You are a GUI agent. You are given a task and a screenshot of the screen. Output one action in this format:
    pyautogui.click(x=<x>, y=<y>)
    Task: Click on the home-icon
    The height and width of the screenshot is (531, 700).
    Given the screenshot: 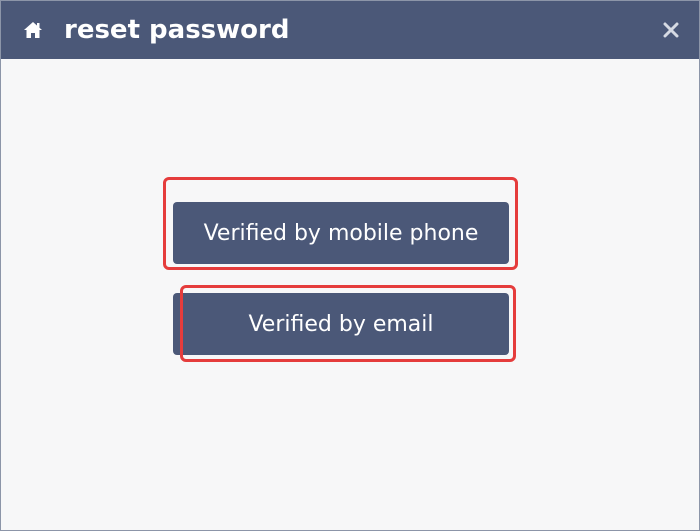 What is the action you would take?
    pyautogui.click(x=33, y=30)
    